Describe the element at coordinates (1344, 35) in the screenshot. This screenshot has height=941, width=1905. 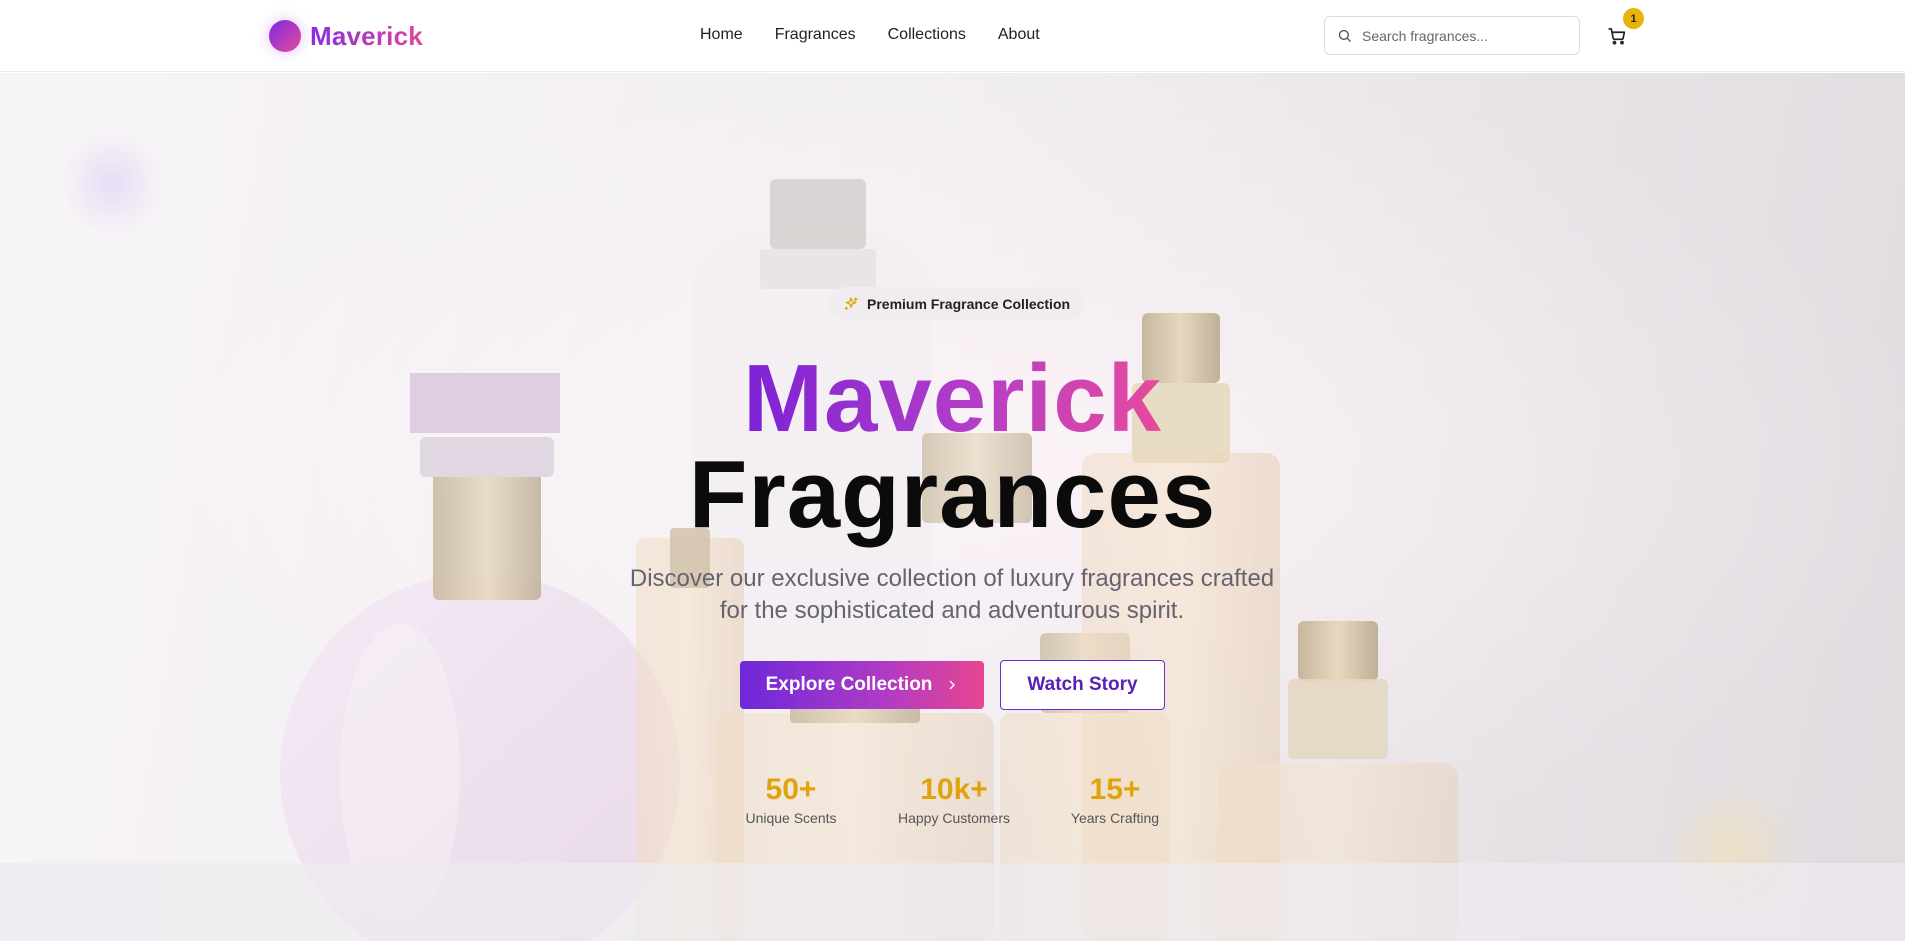
I see `search-icon` at that location.